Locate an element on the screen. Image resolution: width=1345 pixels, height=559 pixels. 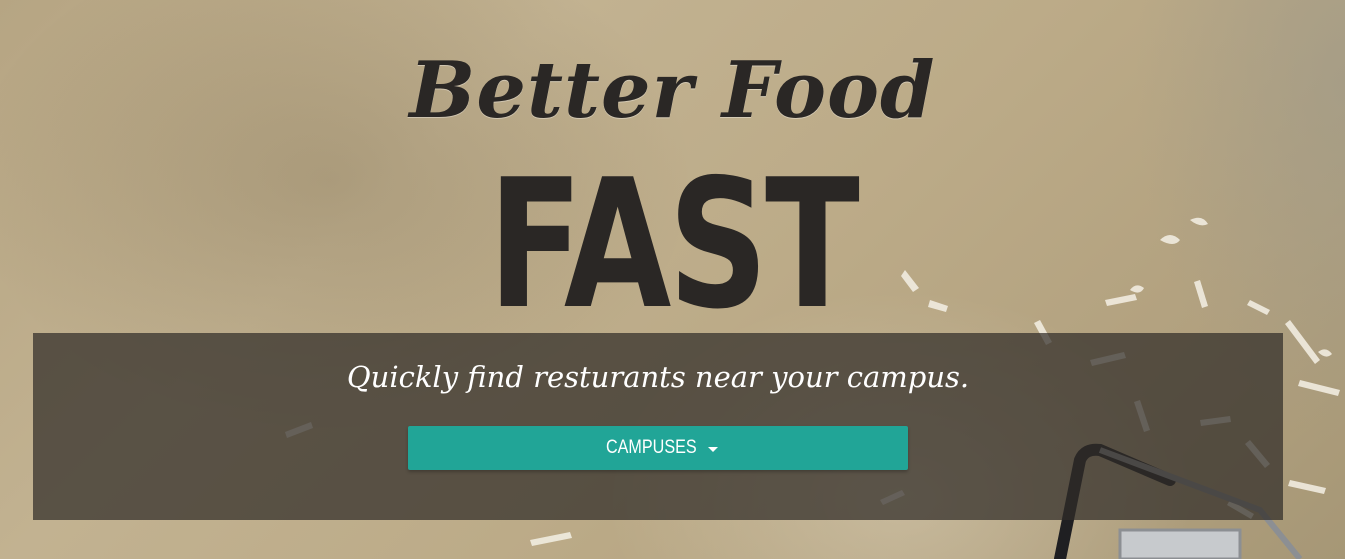
caret-down-icon is located at coordinates (713, 449).